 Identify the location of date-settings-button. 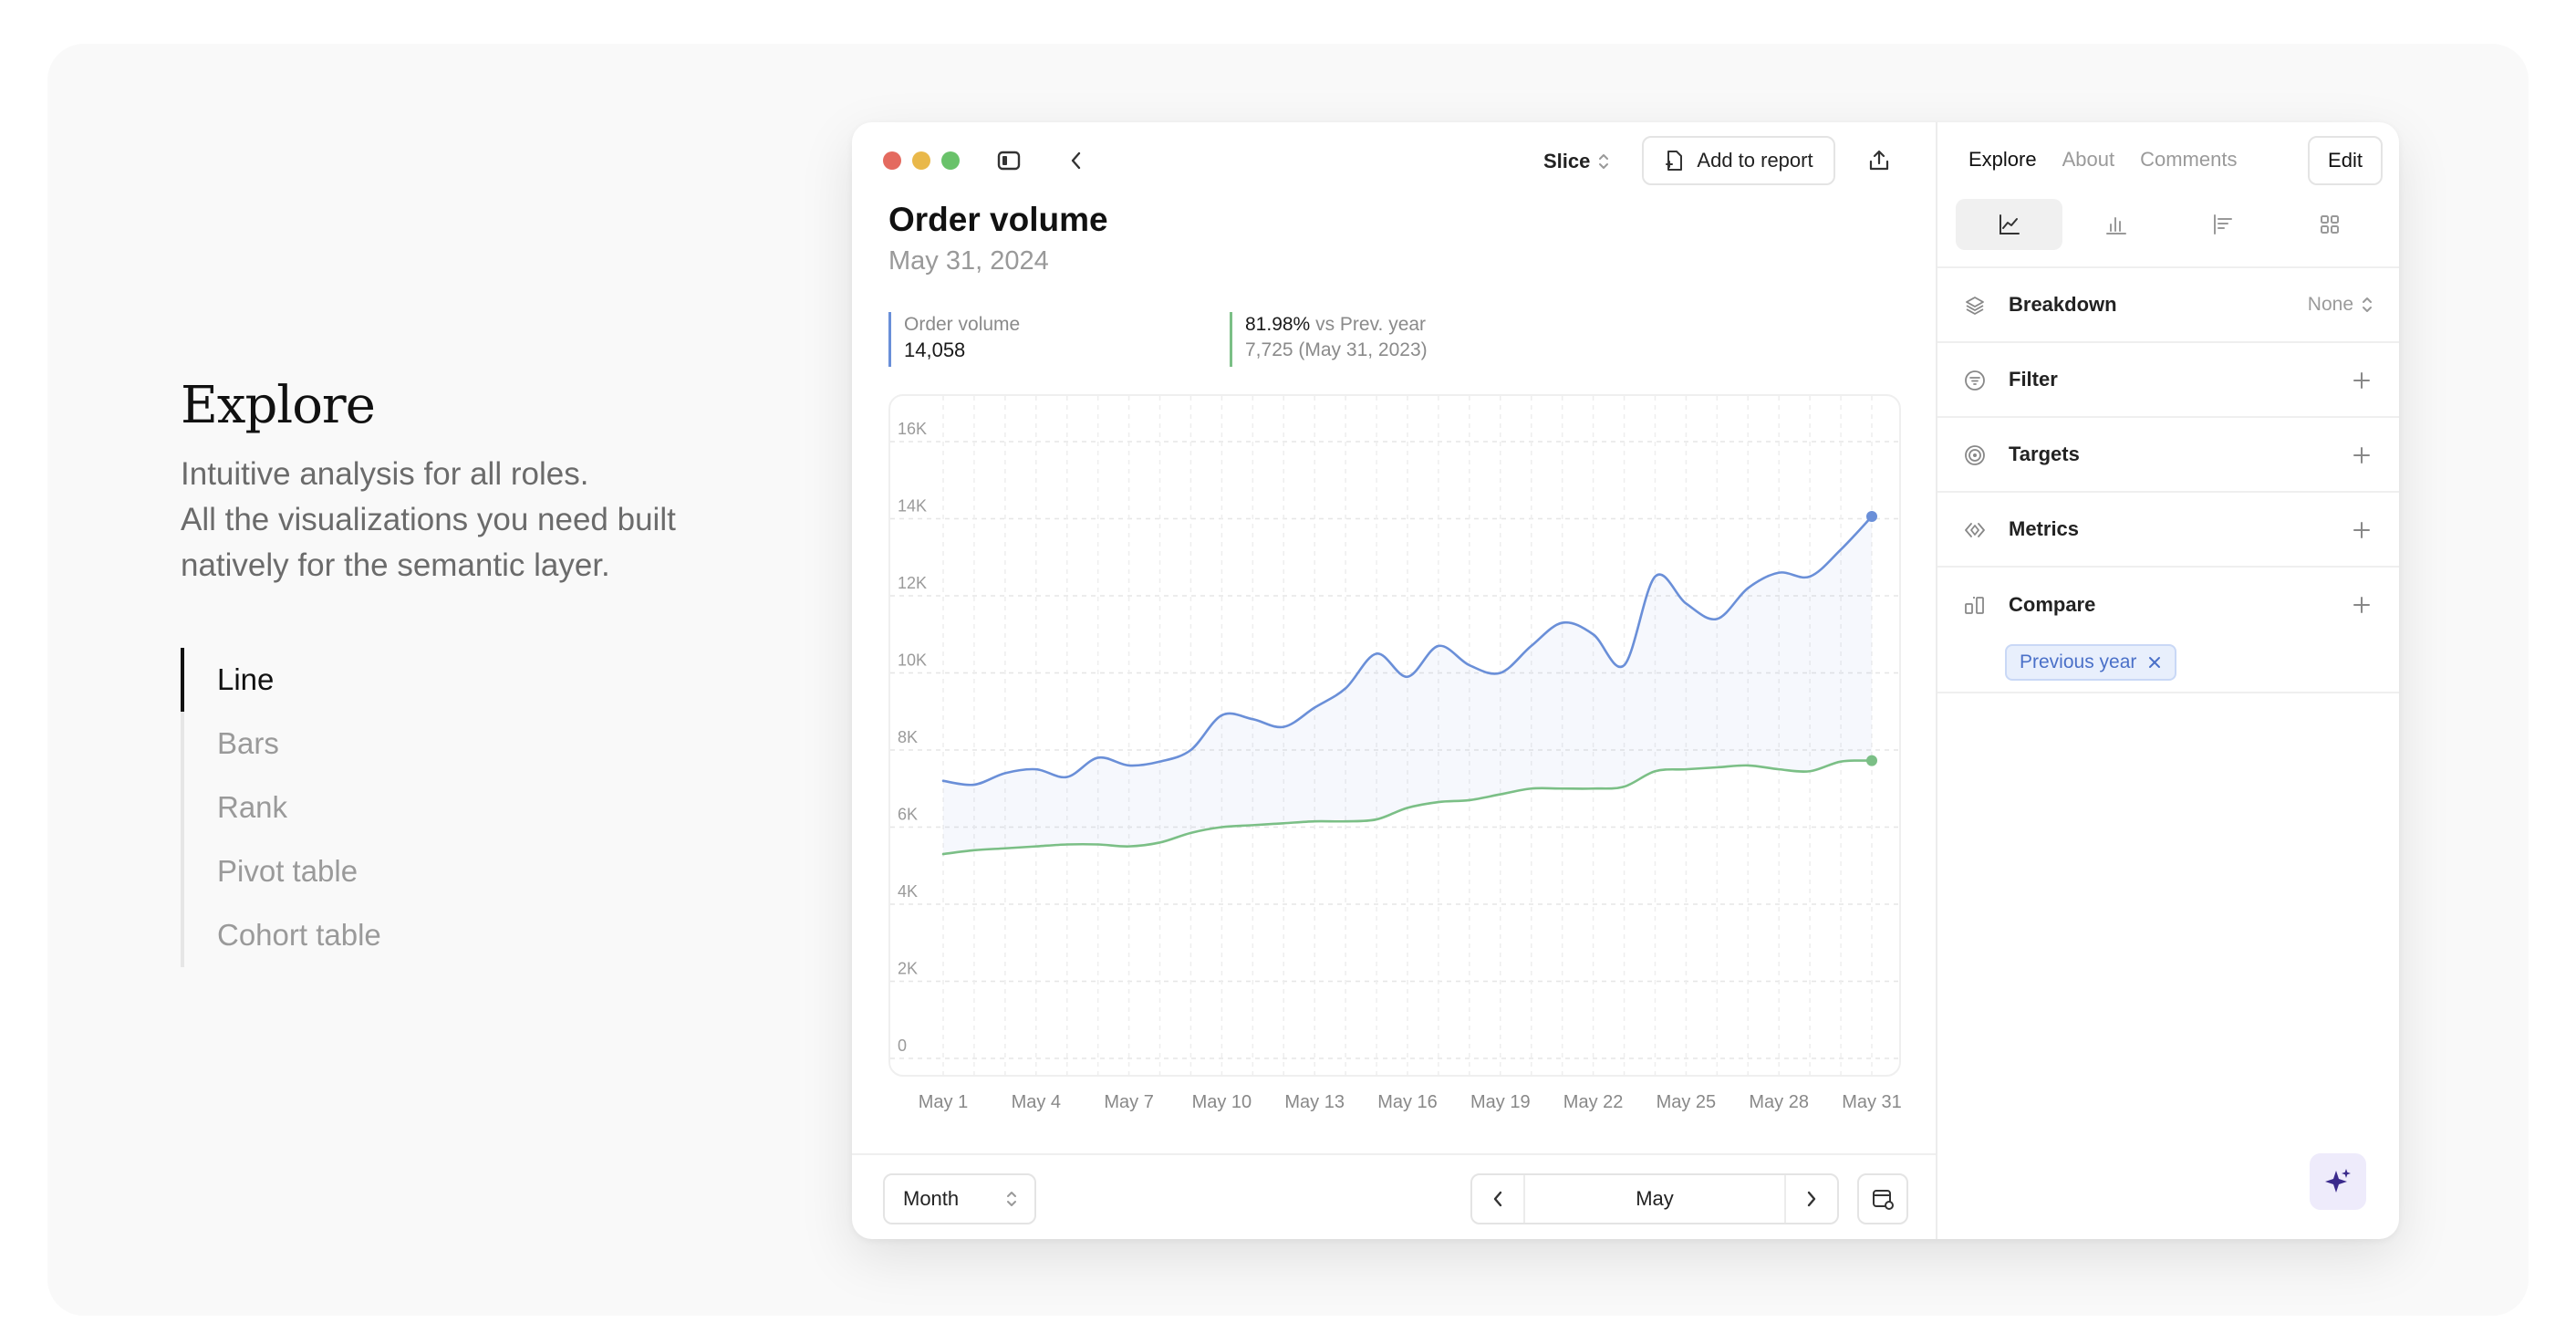
(1882, 1198).